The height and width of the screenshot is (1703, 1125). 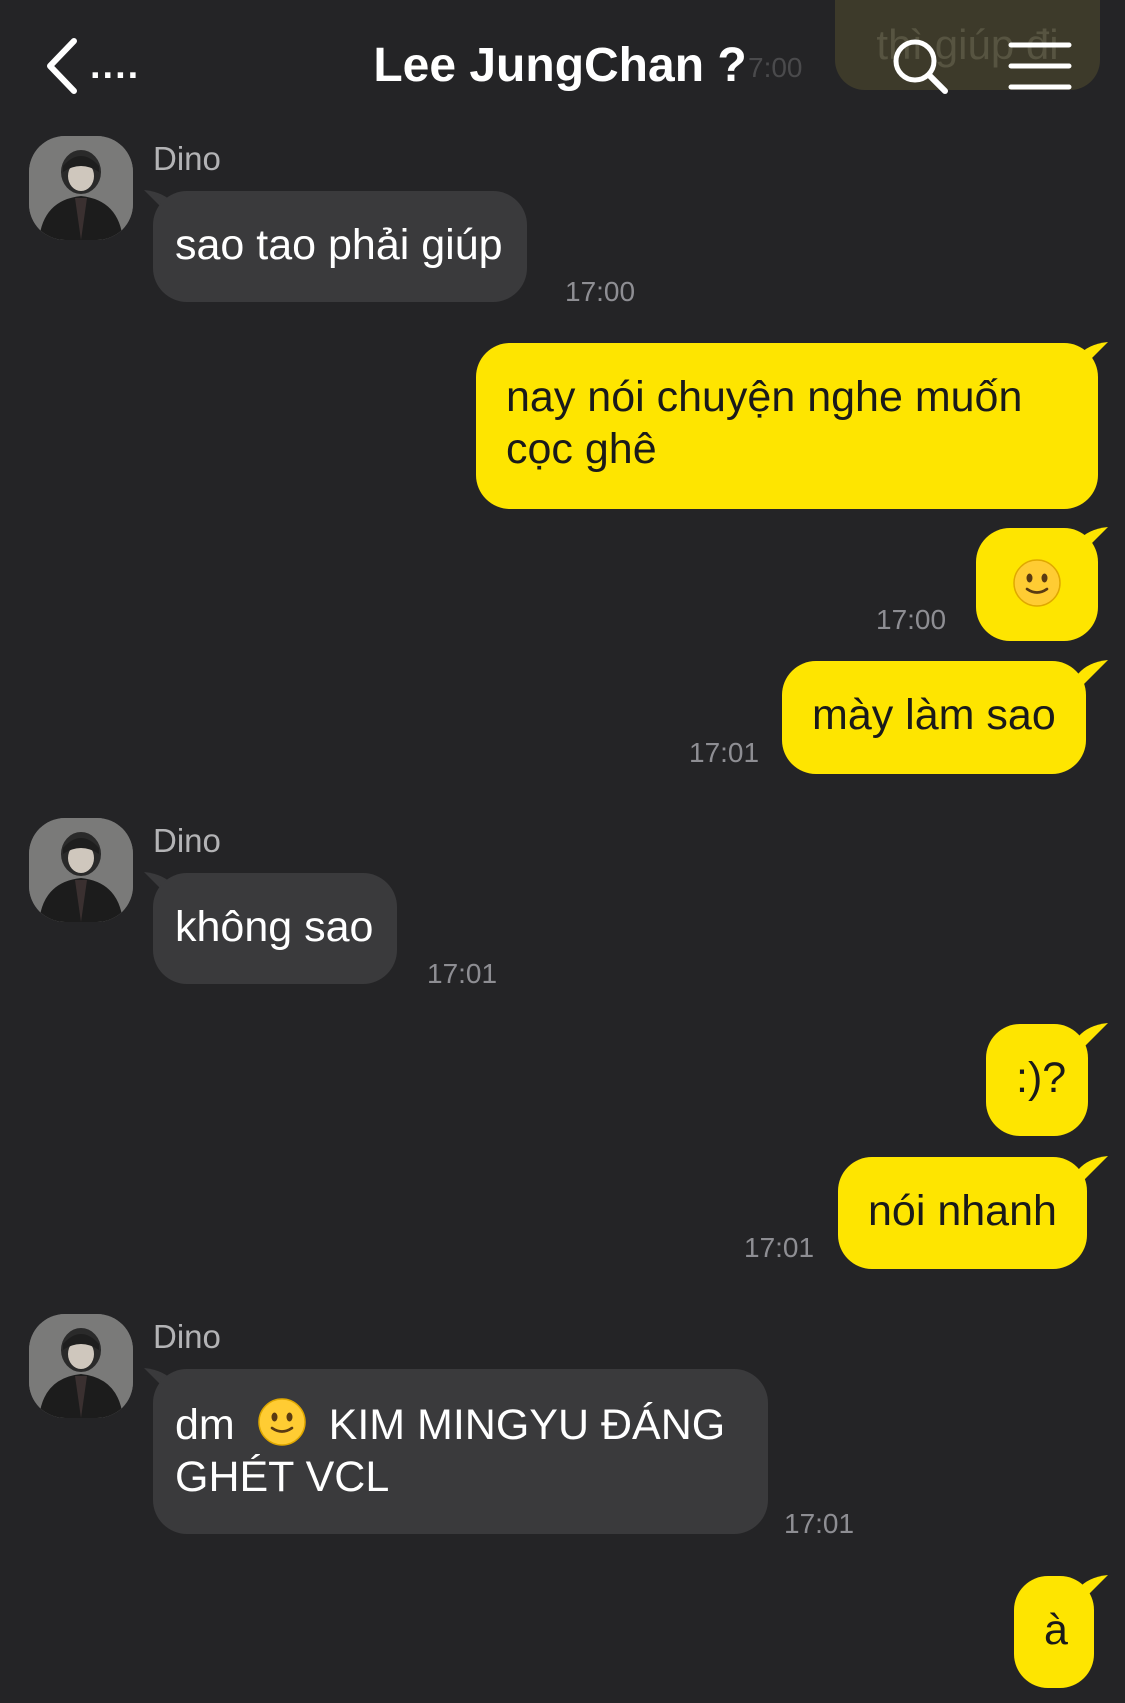 What do you see at coordinates (205, 1425) in the screenshot?
I see `message-text-prefix: dm` at bounding box center [205, 1425].